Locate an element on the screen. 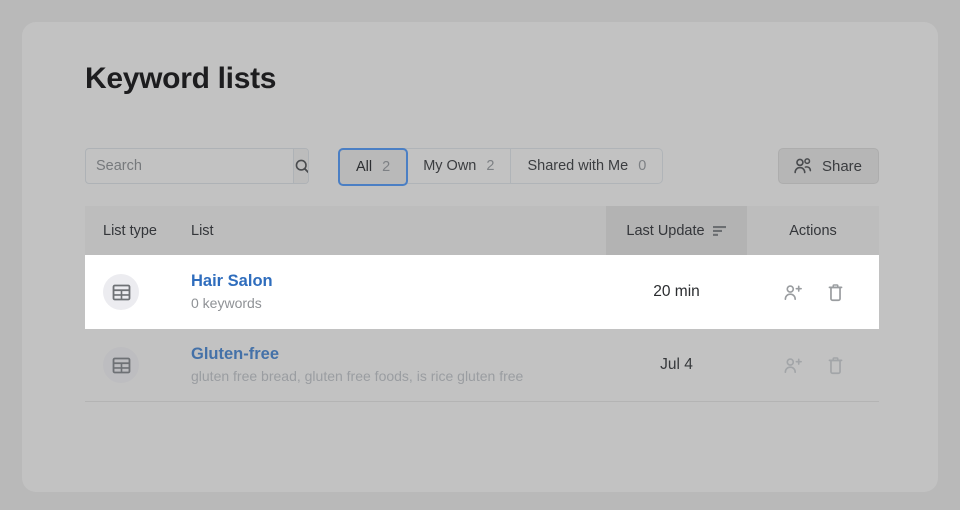 This screenshot has width=960, height=510. toolbar: All 2 My Own 2 Shared with Me 0 is located at coordinates (482, 167).